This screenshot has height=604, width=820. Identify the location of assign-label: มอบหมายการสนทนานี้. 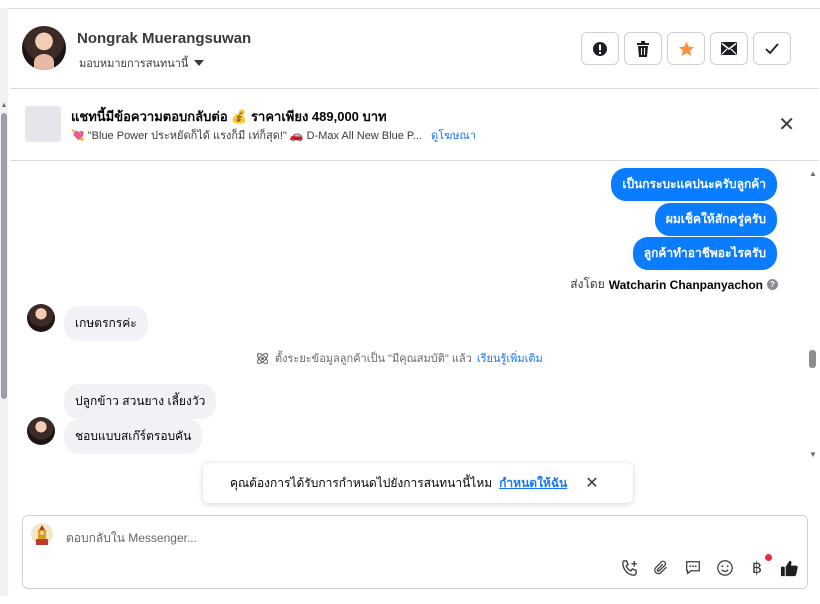
(134, 64).